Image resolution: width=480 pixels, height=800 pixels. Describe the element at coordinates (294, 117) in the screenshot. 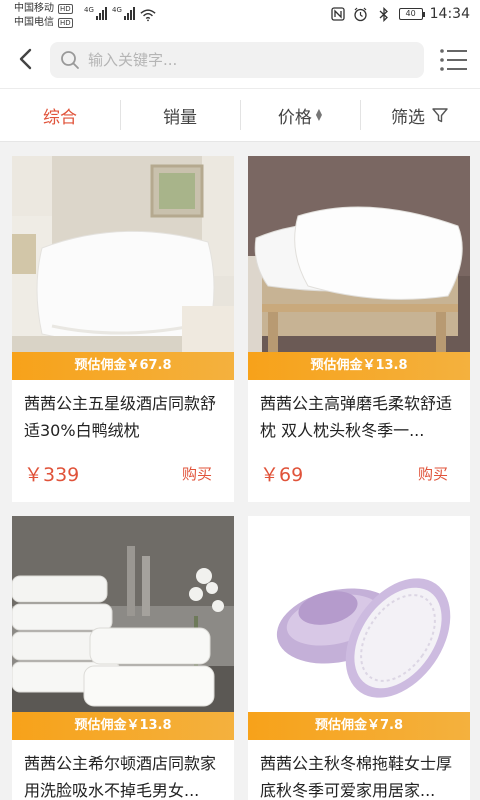

I see `filter-tab-label: 价格` at that location.